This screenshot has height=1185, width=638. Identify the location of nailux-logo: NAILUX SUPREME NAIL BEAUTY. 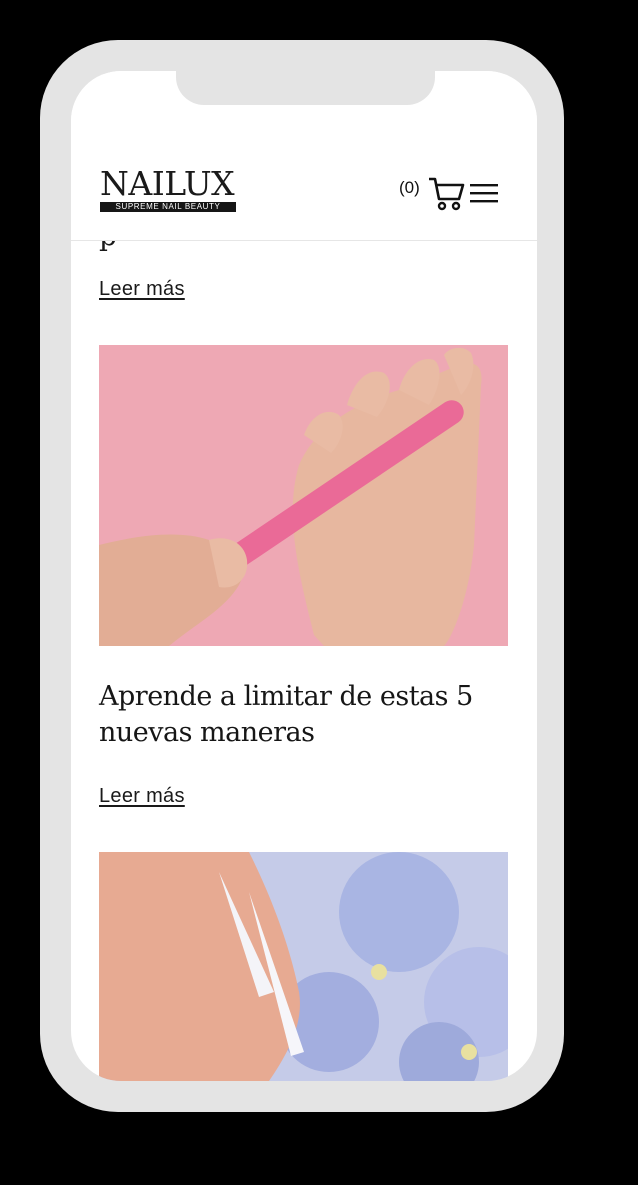
(169, 189).